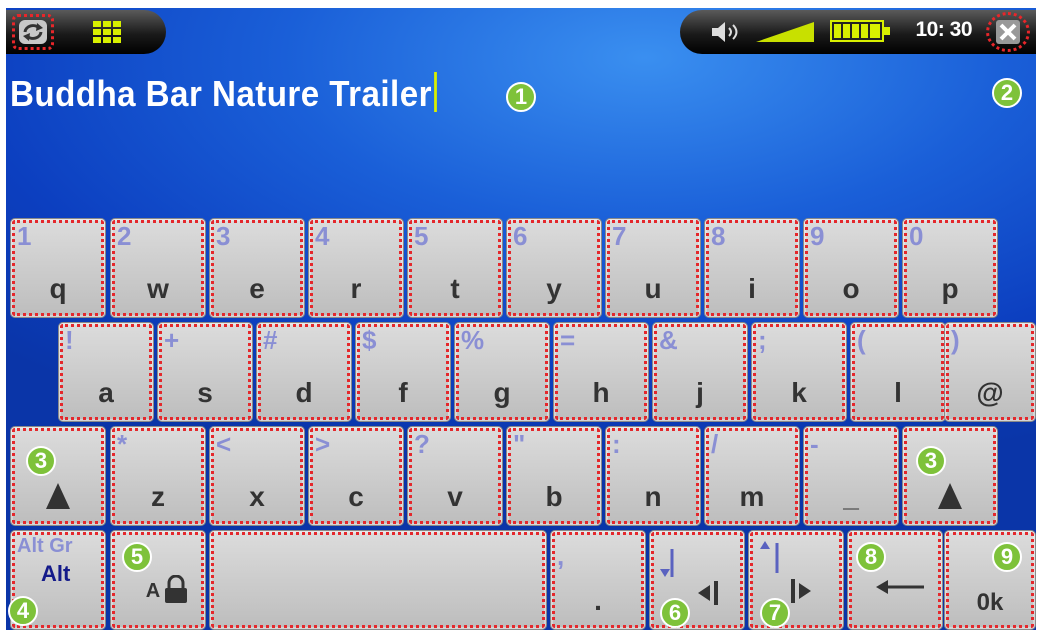 The width and height of the screenshot is (1042, 634). Describe the element at coordinates (785, 572) in the screenshot. I see `cursor-right-icon` at that location.